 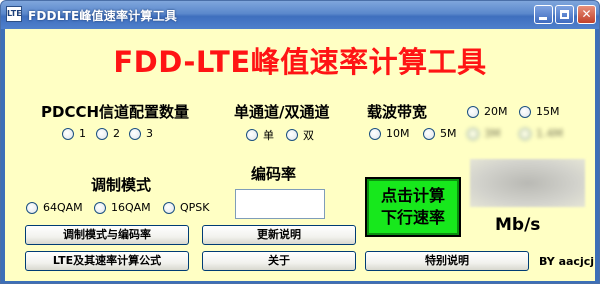 I want to click on channel-radio-single: 单, so click(x=260, y=135).